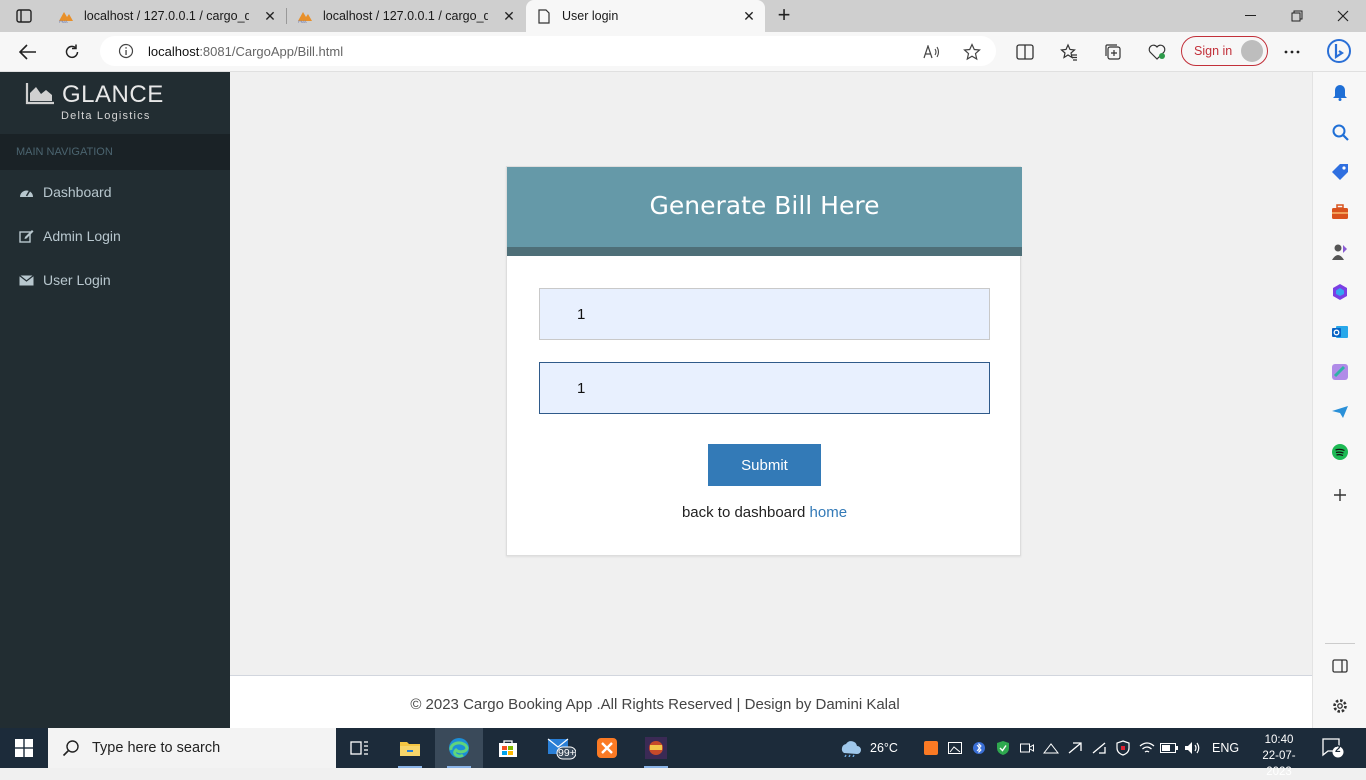 This screenshot has height=780, width=1366. I want to click on divider, so click(1340, 643).